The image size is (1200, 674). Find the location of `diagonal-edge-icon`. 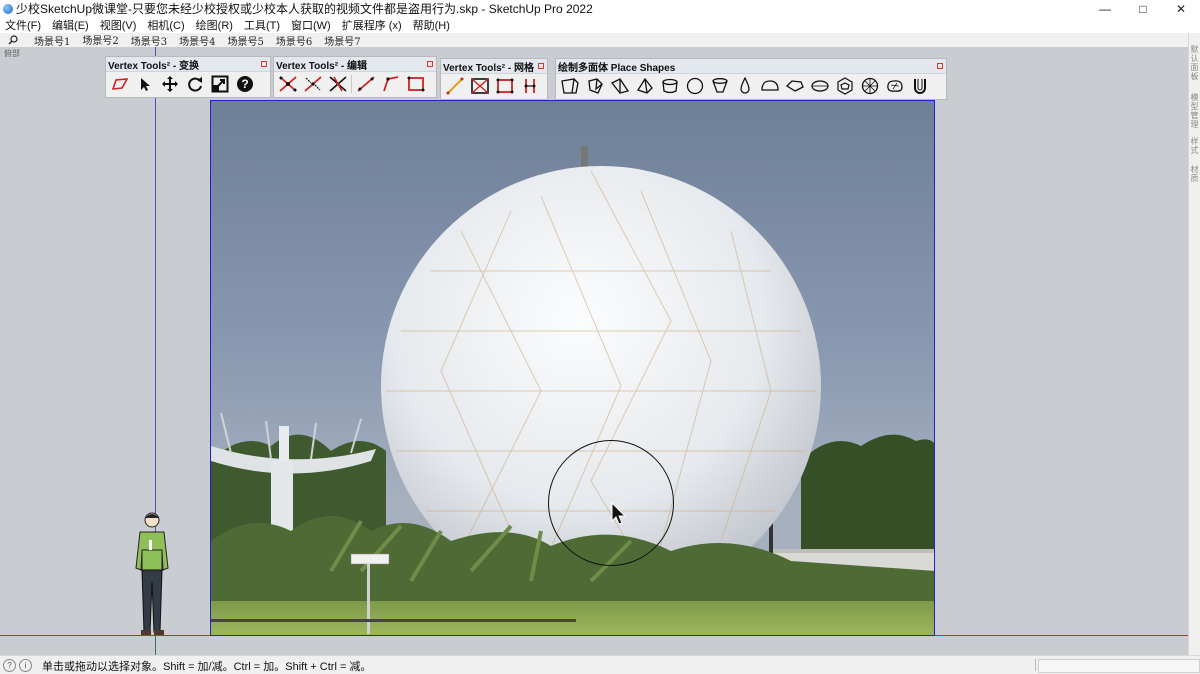

diagonal-edge-icon is located at coordinates (454, 86).